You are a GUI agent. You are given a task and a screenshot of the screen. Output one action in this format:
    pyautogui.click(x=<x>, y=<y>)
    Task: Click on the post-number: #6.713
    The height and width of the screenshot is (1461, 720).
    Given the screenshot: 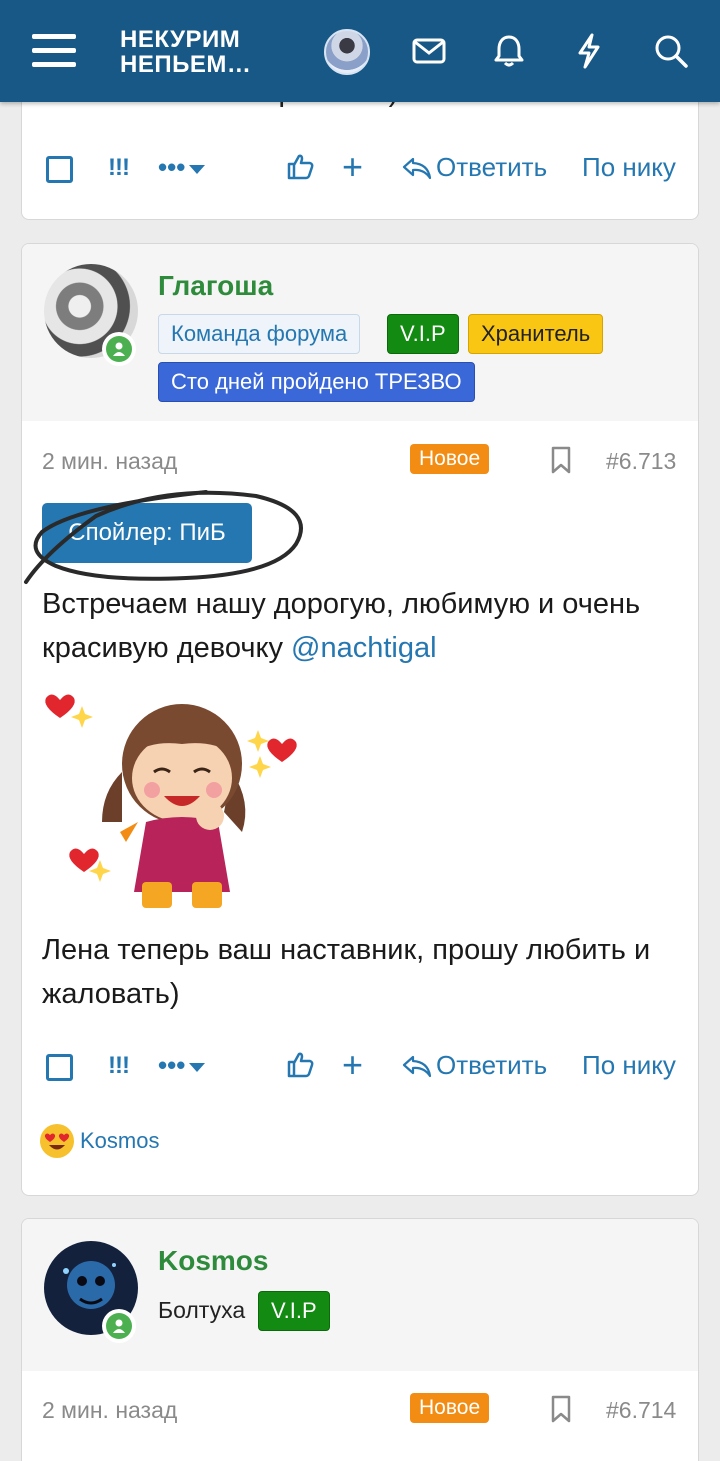 What is the action you would take?
    pyautogui.click(x=641, y=461)
    